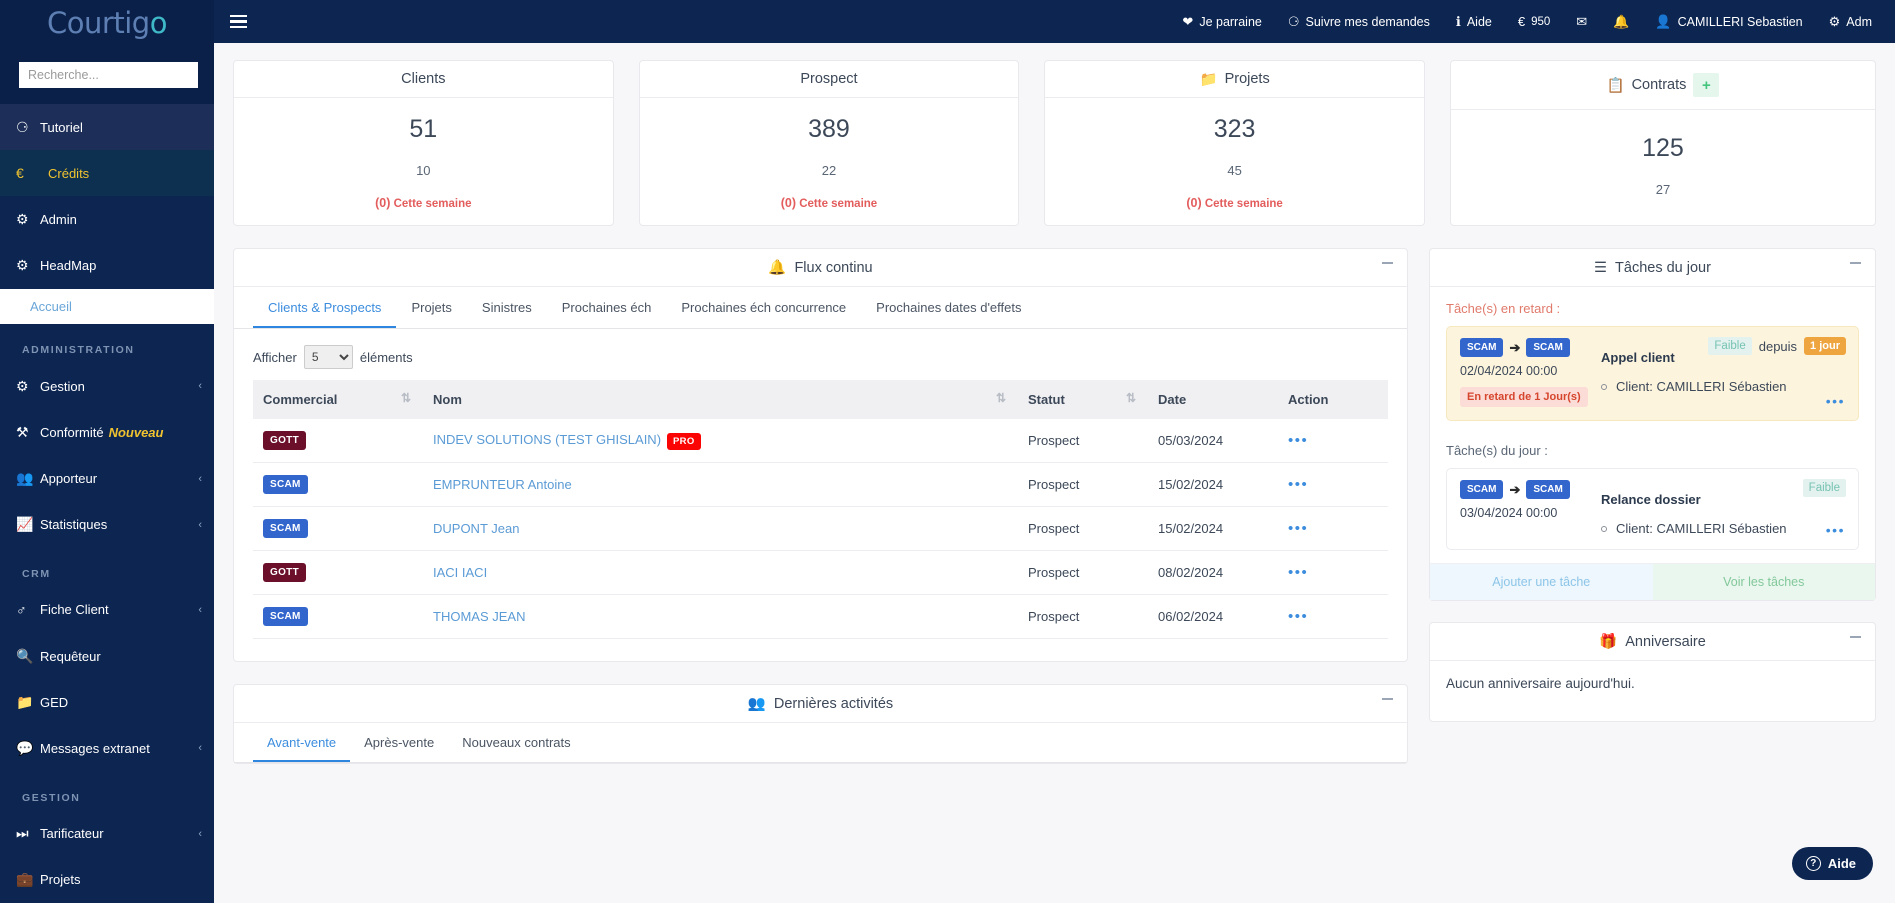 The height and width of the screenshot is (903, 1895). What do you see at coordinates (107, 127) in the screenshot?
I see `sidebar-item-tutoriel: ⚆ Tutoriel` at bounding box center [107, 127].